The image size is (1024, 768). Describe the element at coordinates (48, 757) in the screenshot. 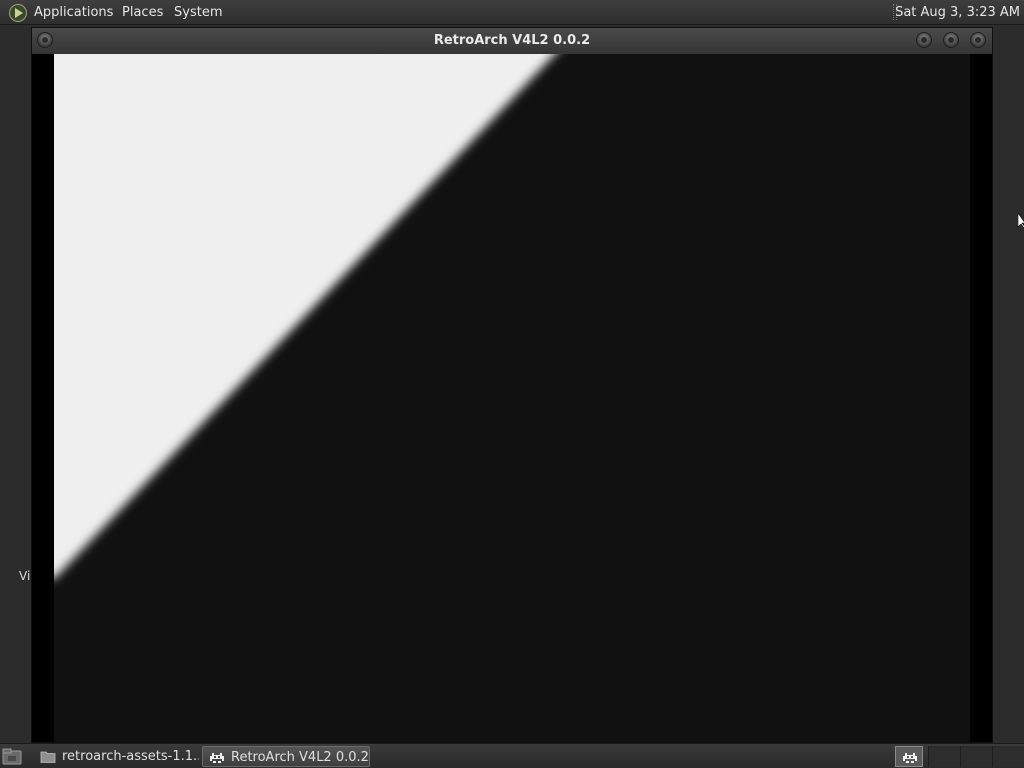

I see `folder-icon` at that location.